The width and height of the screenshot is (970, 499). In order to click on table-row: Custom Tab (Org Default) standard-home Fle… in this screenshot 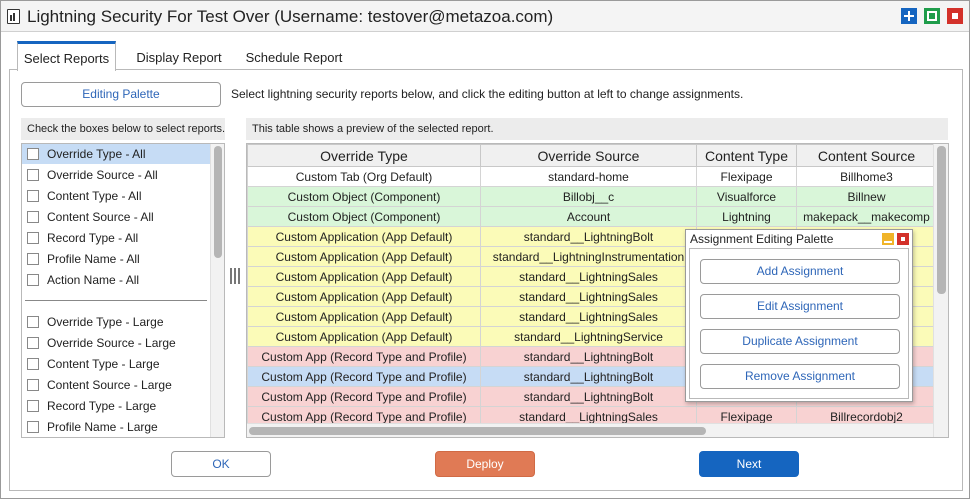, I will do `click(597, 176)`.